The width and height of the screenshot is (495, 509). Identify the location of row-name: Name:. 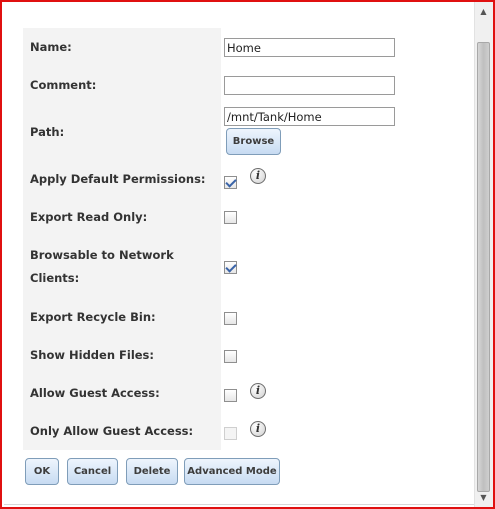
(248, 47).